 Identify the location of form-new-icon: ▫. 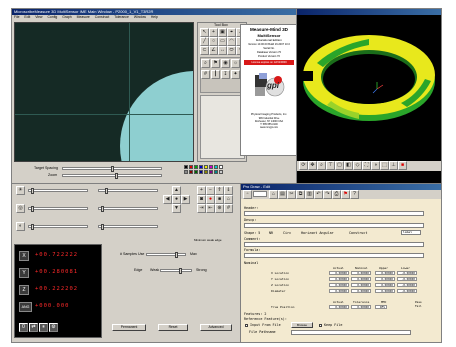
(247, 194).